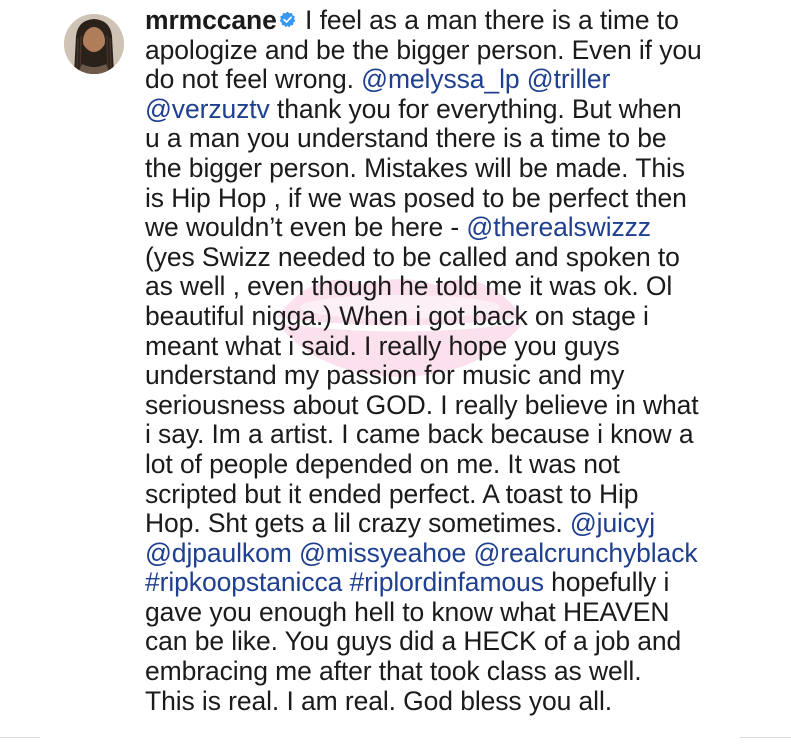 The image size is (791, 747). I want to click on caption-text: hopefully i, so click(606, 582).